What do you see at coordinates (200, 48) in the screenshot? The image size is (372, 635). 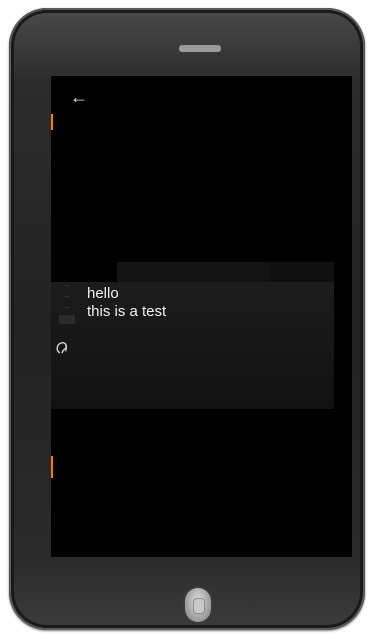 I see `earpiece-speaker` at bounding box center [200, 48].